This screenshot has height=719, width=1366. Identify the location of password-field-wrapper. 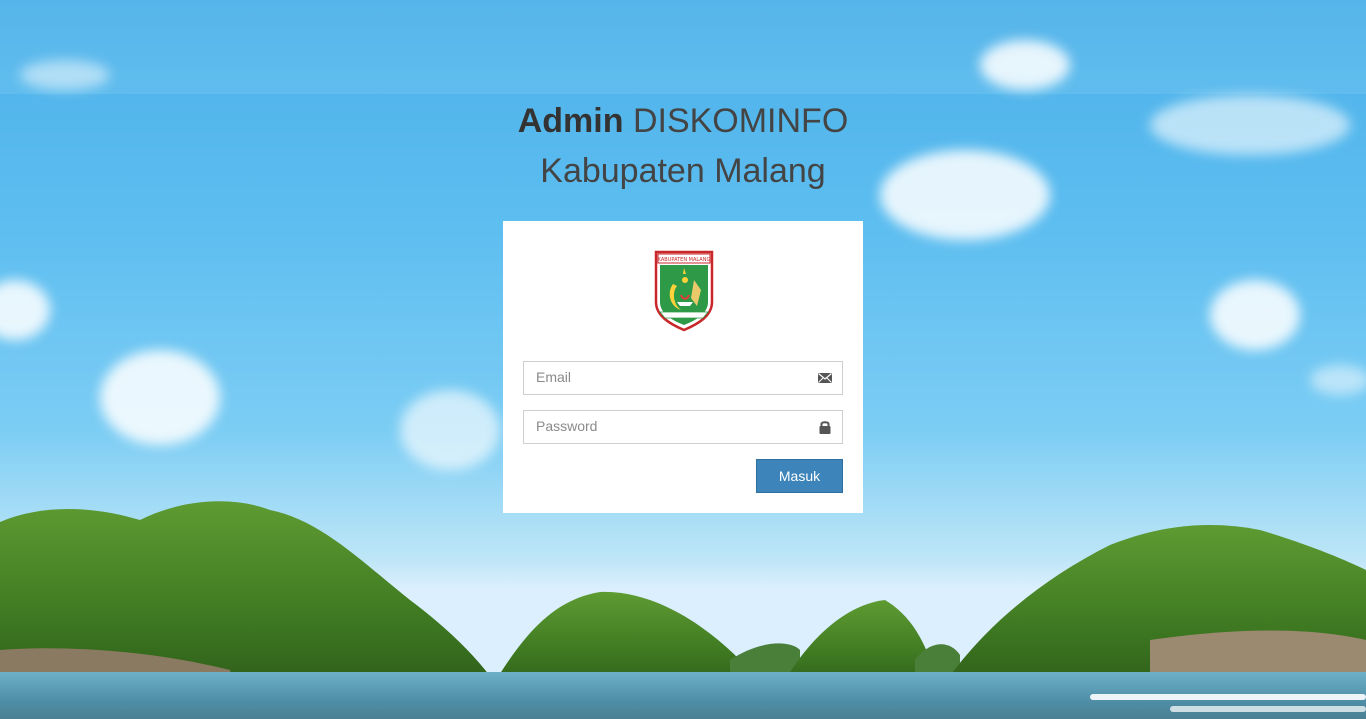
(683, 427).